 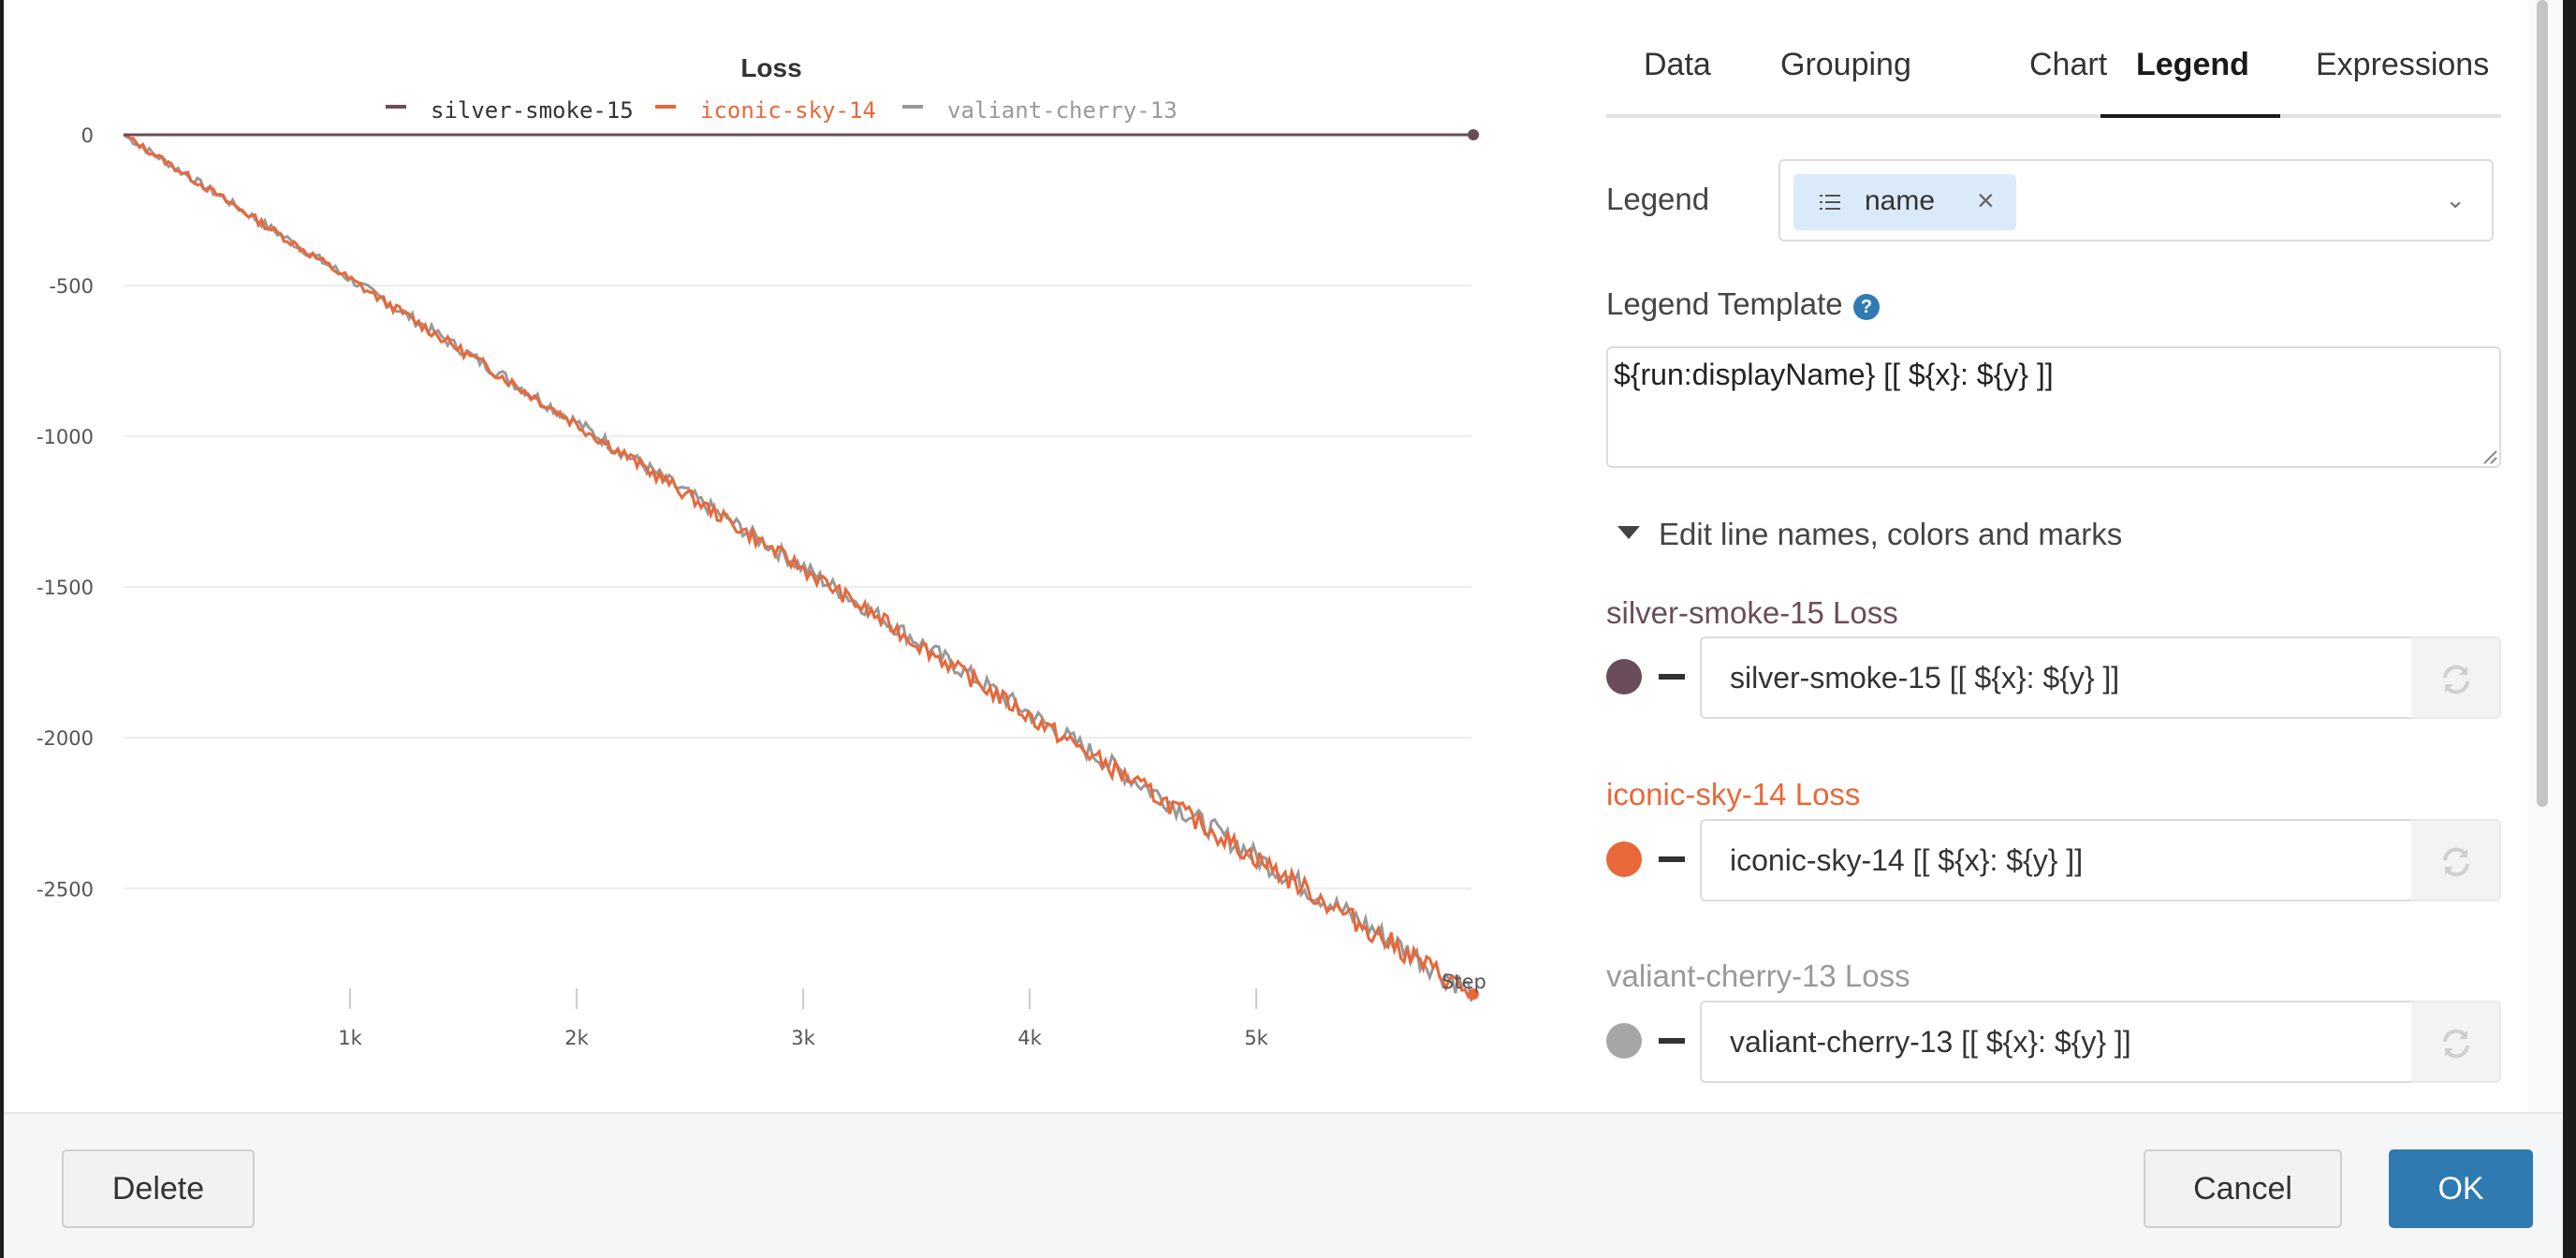 I want to click on scrollbar-thumb, so click(x=2542, y=403).